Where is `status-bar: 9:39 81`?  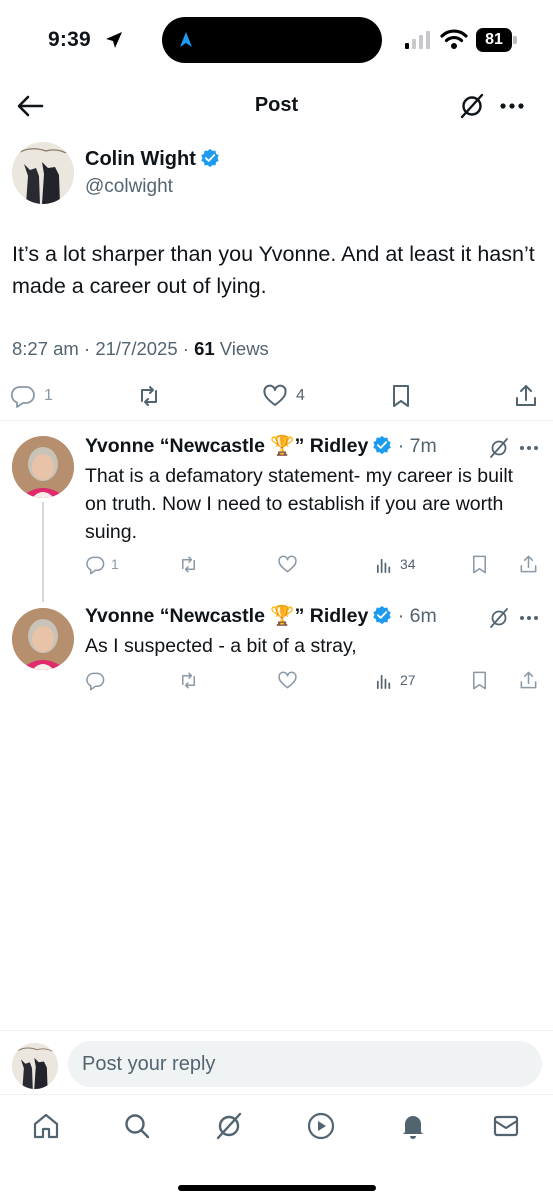 status-bar: 9:39 81 is located at coordinates (276, 41).